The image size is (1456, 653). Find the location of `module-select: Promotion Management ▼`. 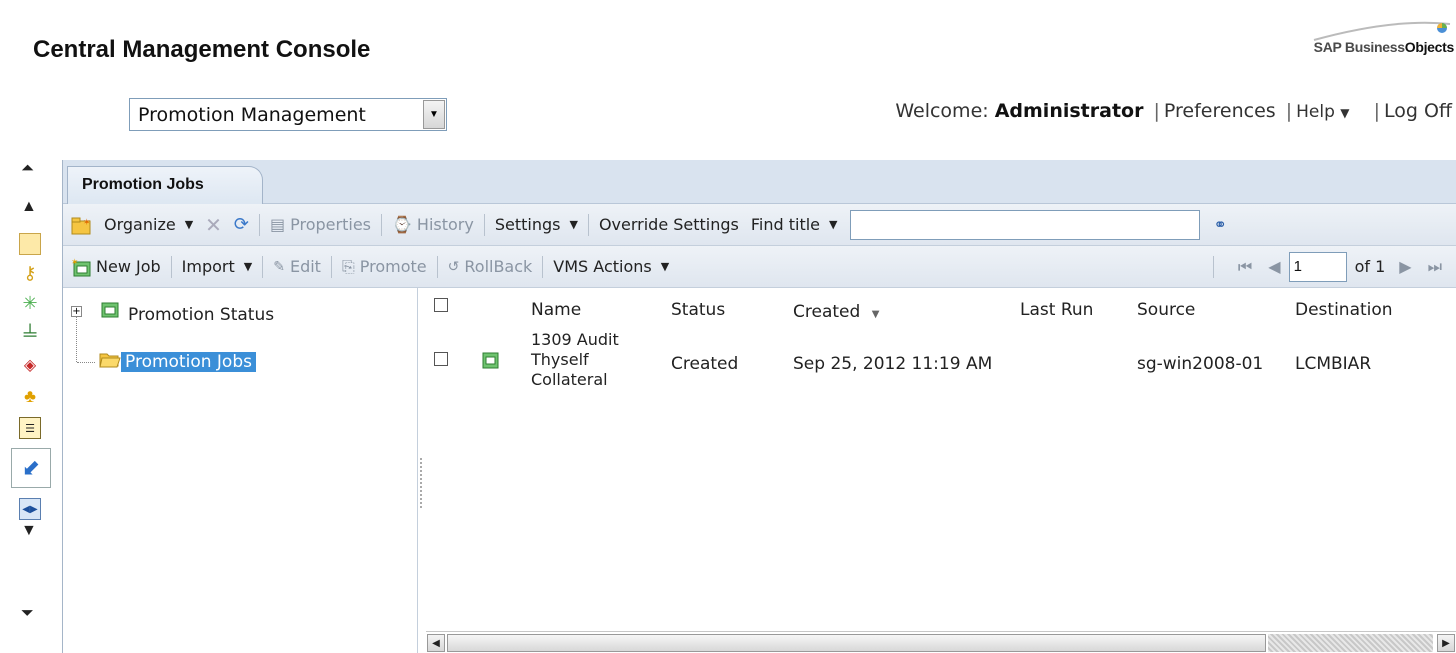

module-select: Promotion Management ▼ is located at coordinates (288, 114).